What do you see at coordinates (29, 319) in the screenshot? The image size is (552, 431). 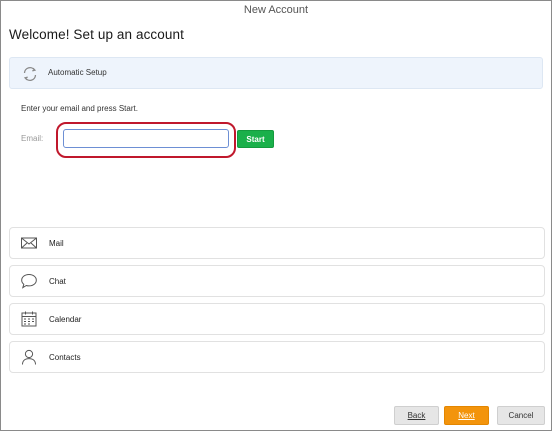 I see `calendar-icon` at bounding box center [29, 319].